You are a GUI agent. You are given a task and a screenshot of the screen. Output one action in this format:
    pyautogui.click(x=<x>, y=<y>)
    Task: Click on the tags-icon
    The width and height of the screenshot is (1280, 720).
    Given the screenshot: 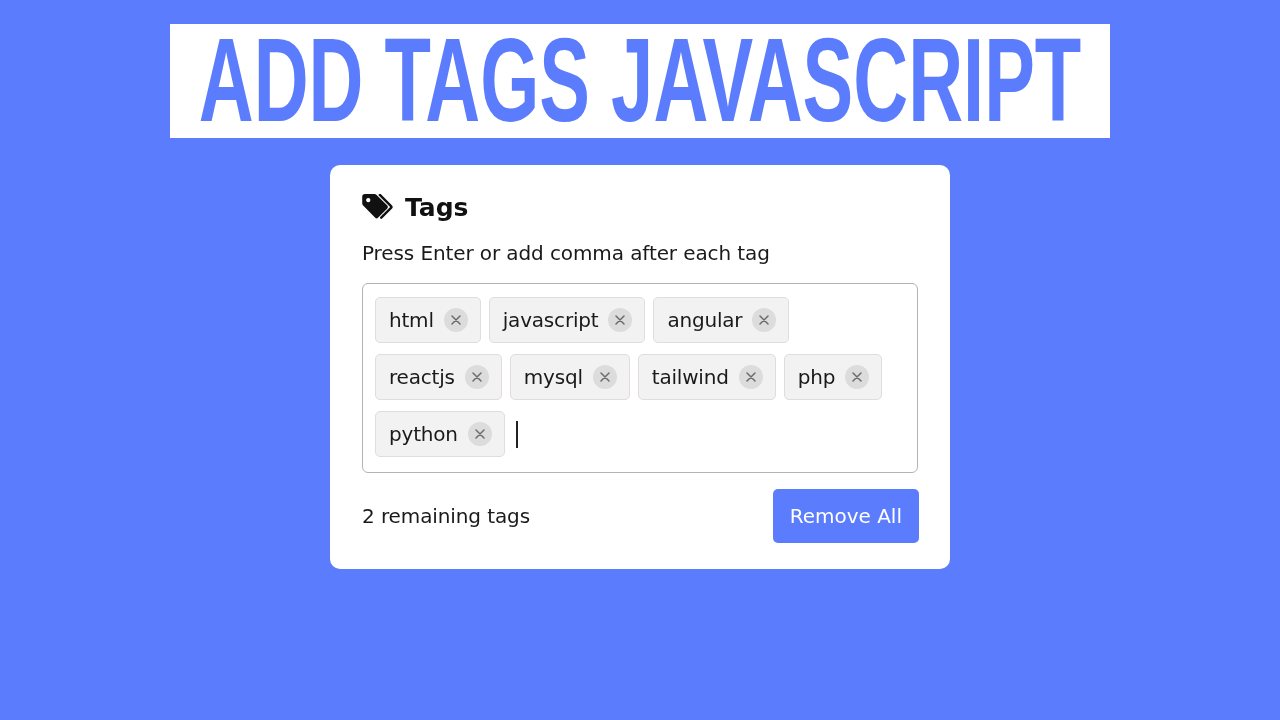 What is the action you would take?
    pyautogui.click(x=378, y=207)
    